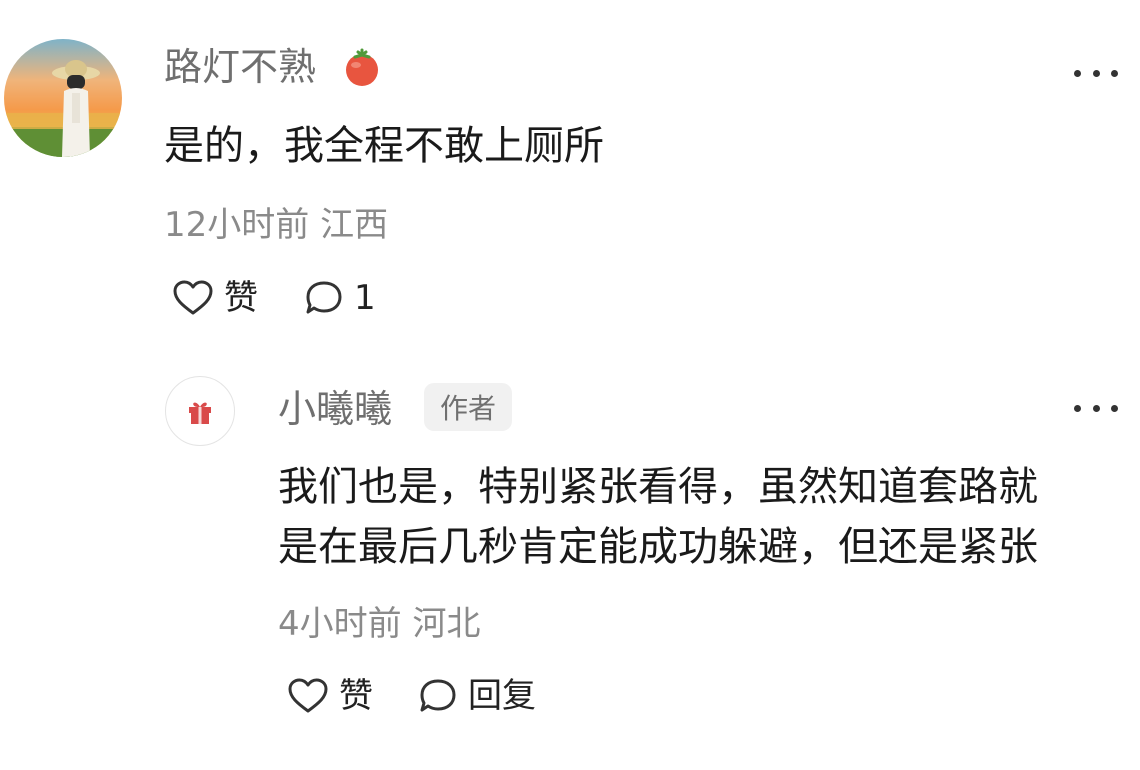 The height and width of the screenshot is (770, 1140). I want to click on more-options-button, so click(1096, 73).